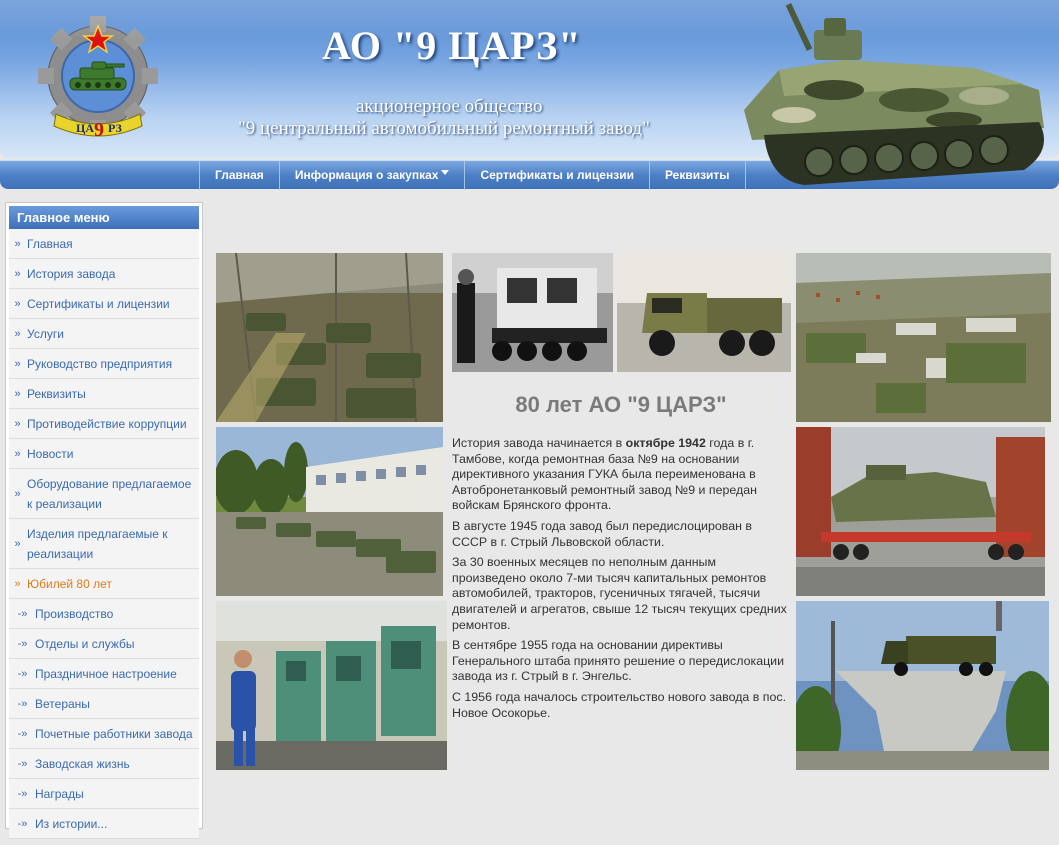  I want to click on sidebar-item: » Сертификаты и лицензии, so click(104, 304).